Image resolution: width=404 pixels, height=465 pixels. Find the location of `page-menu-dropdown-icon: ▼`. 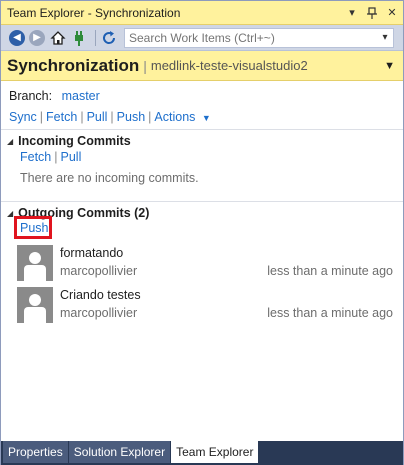

page-menu-dropdown-icon: ▼ is located at coordinates (389, 66).